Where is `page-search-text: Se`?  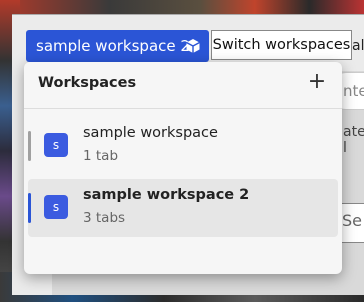 page-search-text: Se is located at coordinates (352, 220).